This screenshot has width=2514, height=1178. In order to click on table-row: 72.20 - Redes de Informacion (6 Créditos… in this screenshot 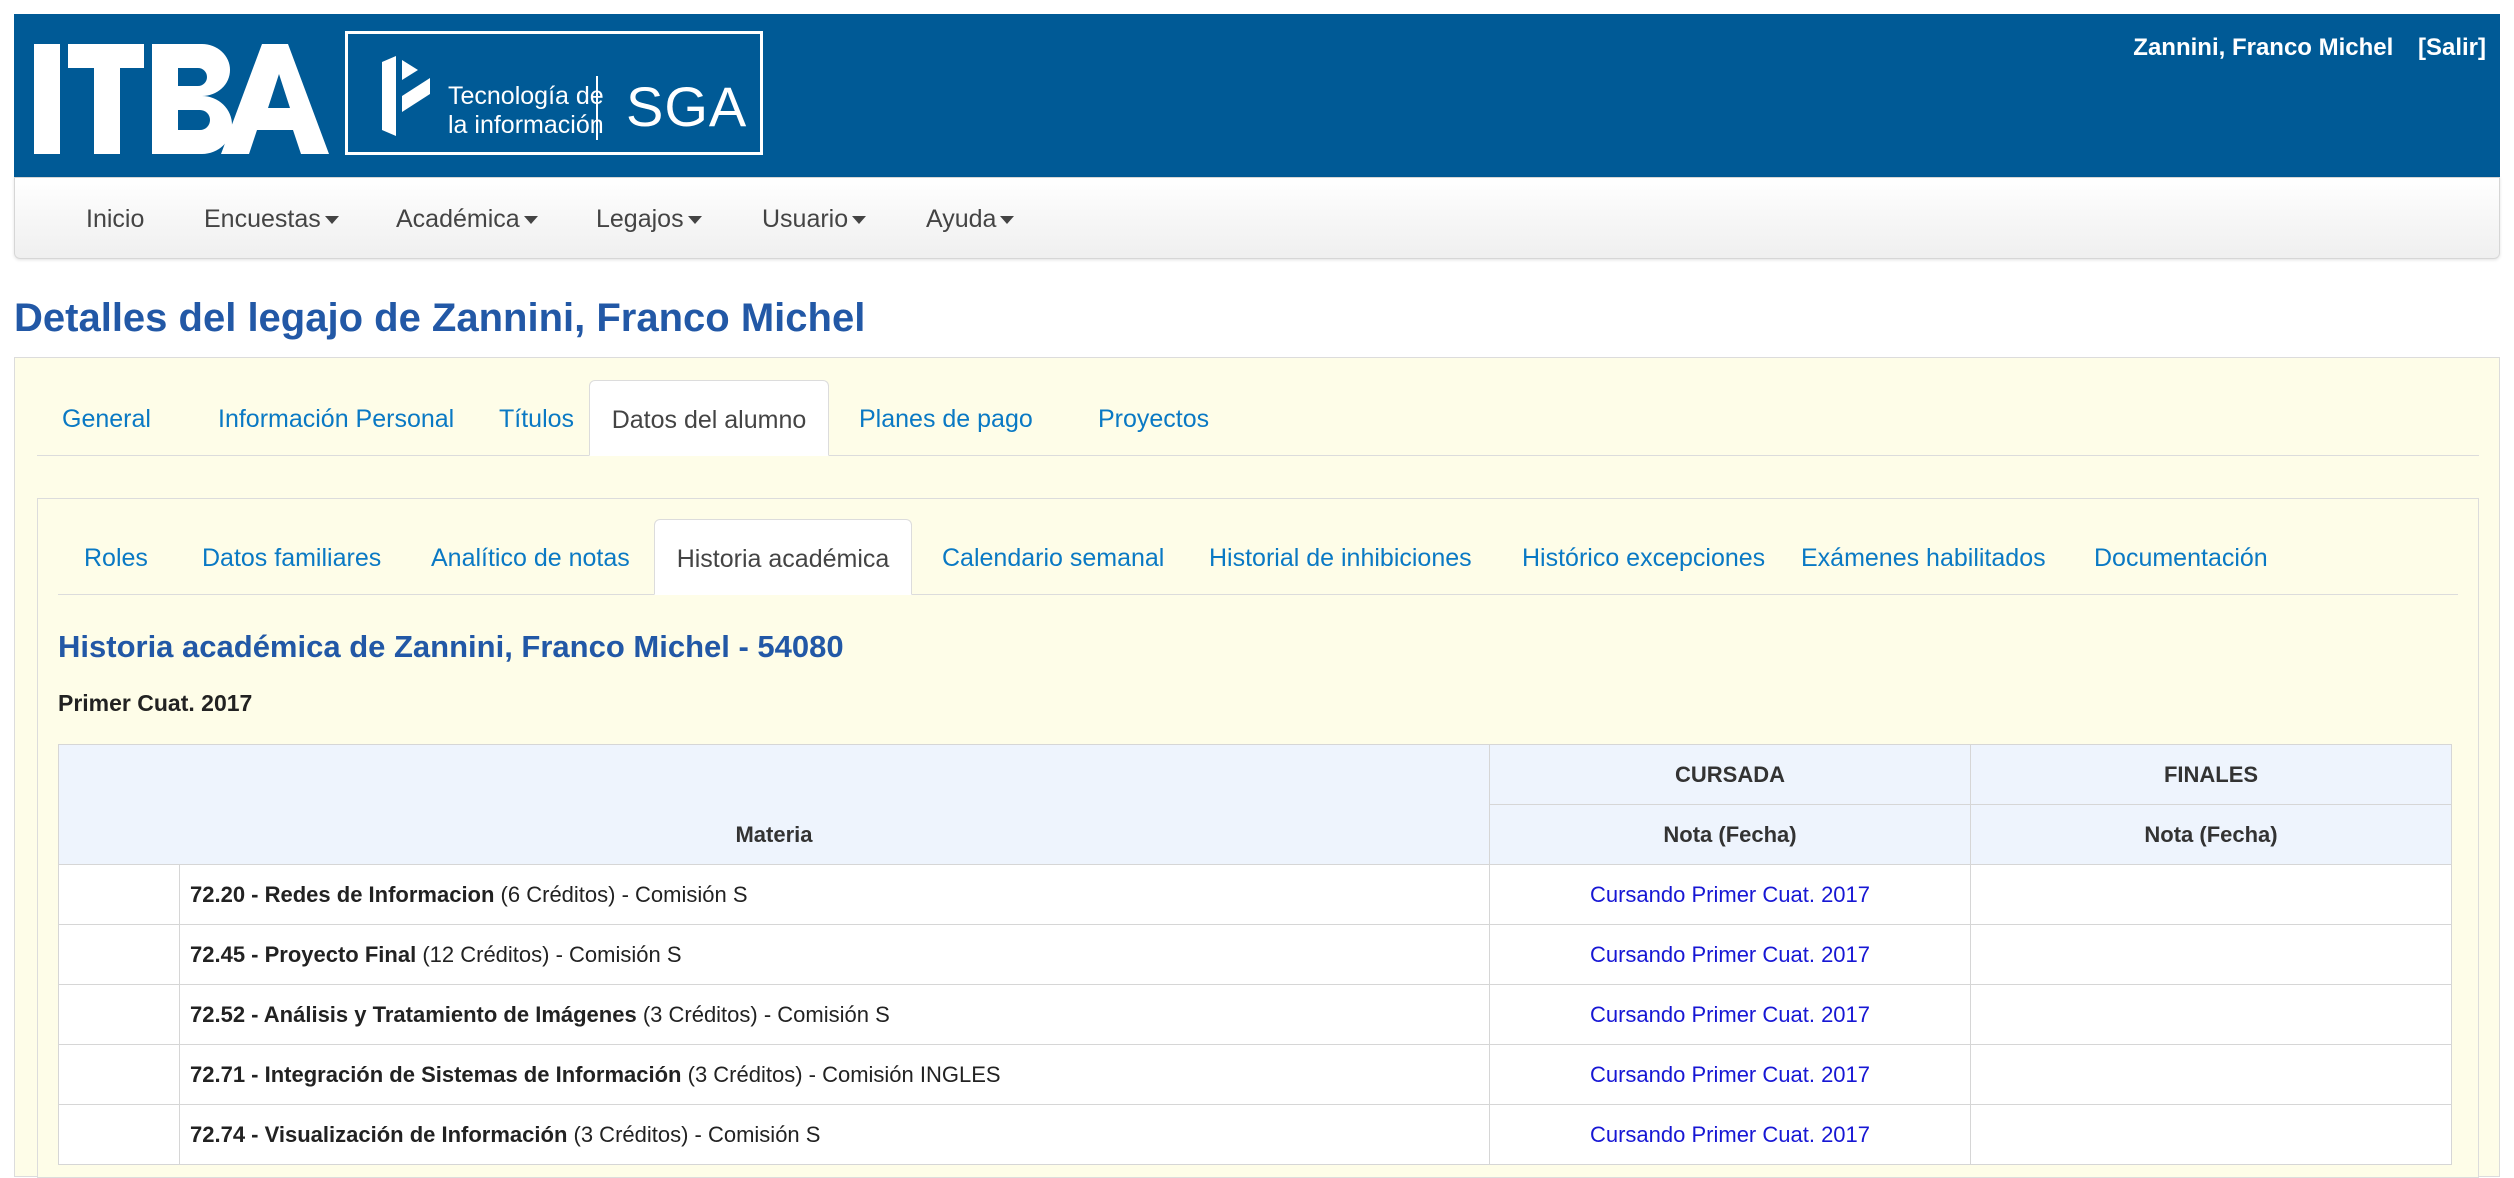, I will do `click(1255, 894)`.